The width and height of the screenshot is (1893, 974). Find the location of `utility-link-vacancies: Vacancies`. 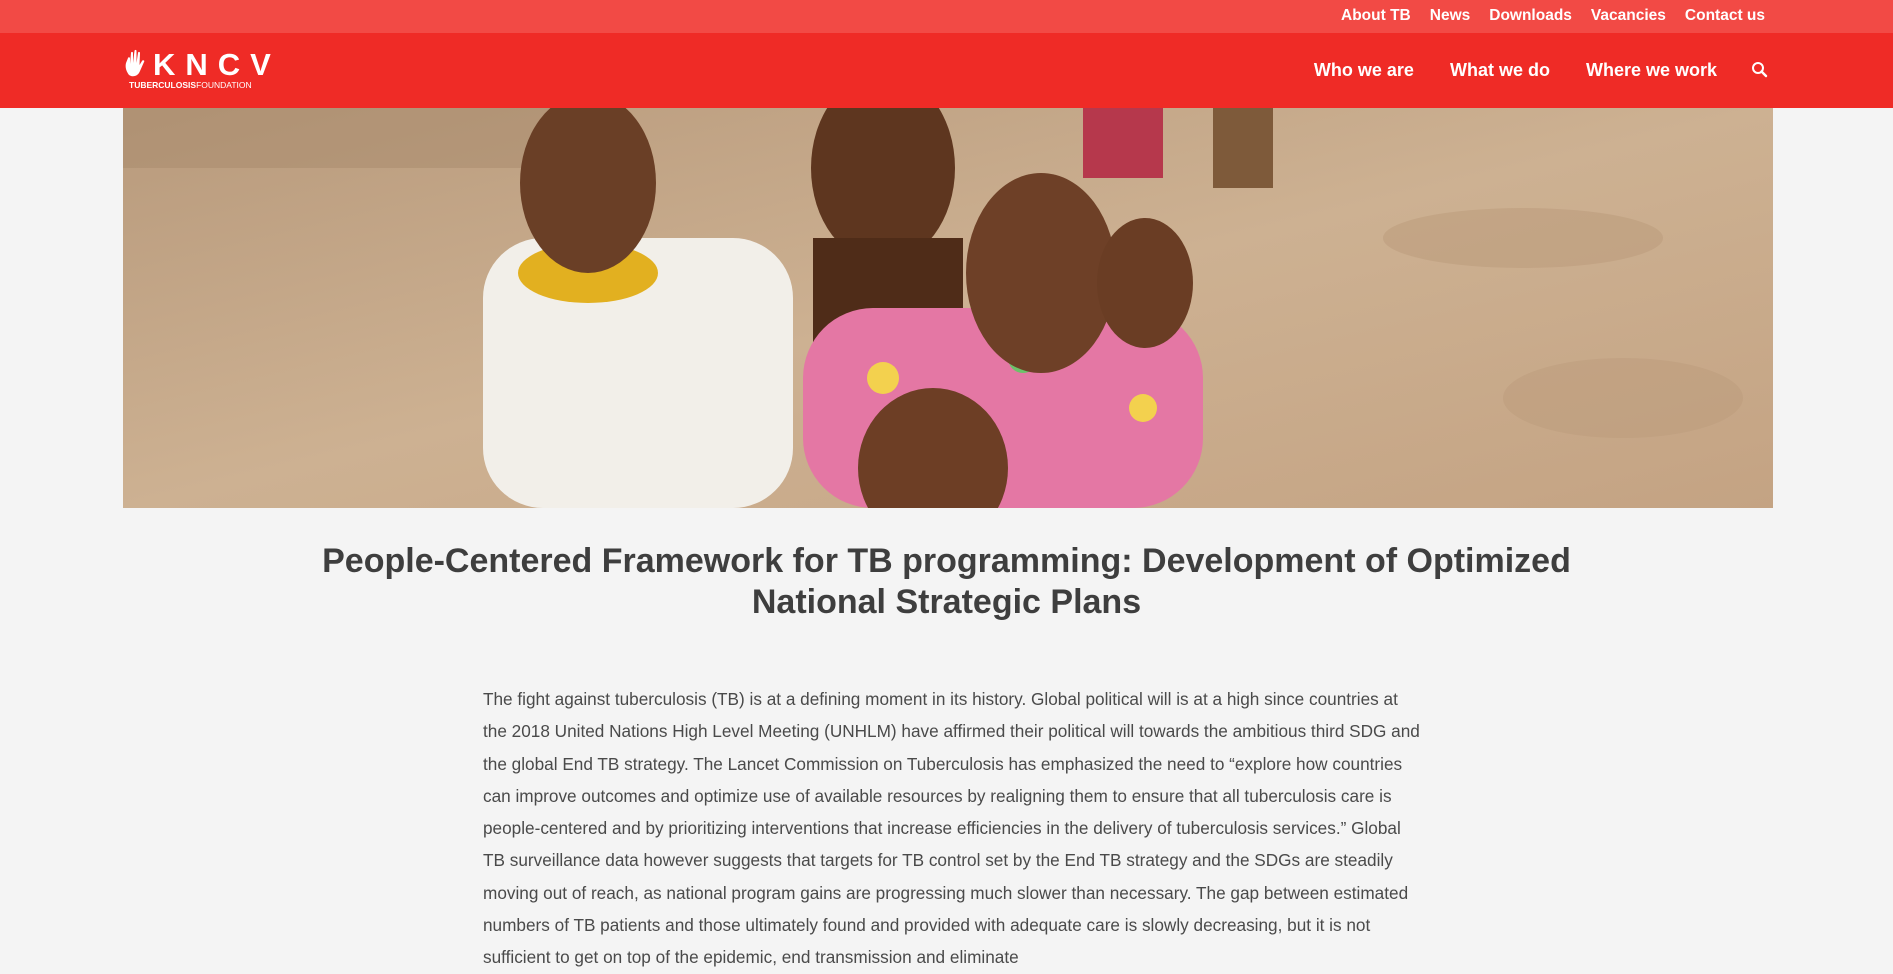

utility-link-vacancies: Vacancies is located at coordinates (1628, 16).